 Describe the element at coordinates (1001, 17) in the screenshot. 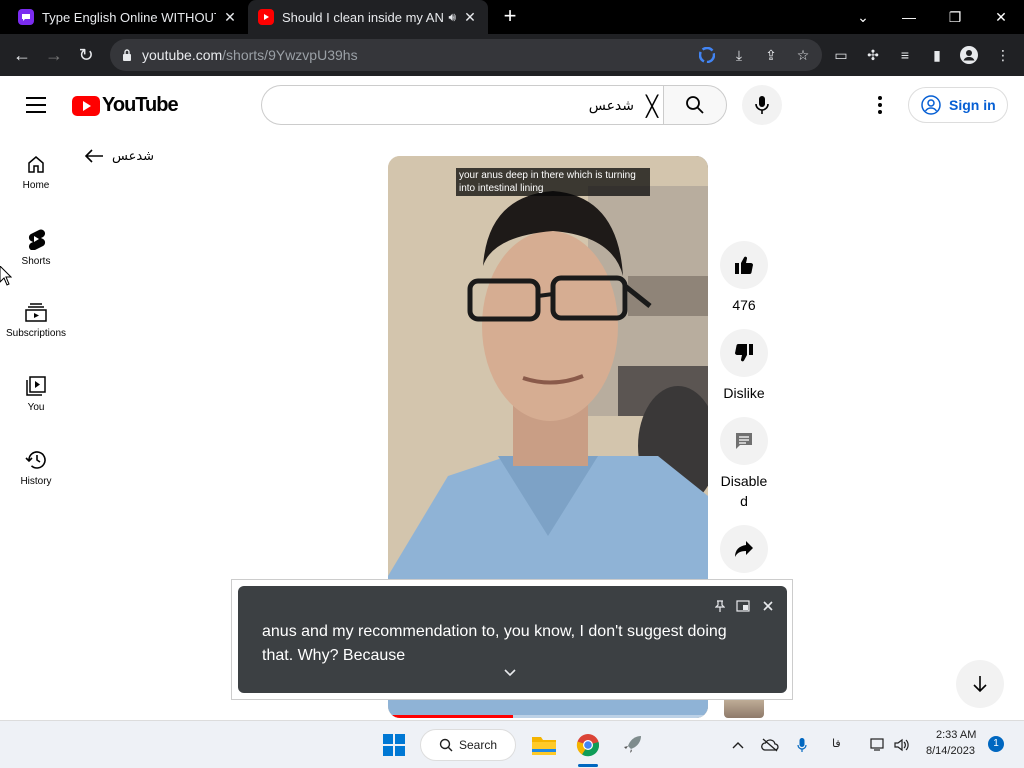

I see `close-window-button: ✕` at that location.